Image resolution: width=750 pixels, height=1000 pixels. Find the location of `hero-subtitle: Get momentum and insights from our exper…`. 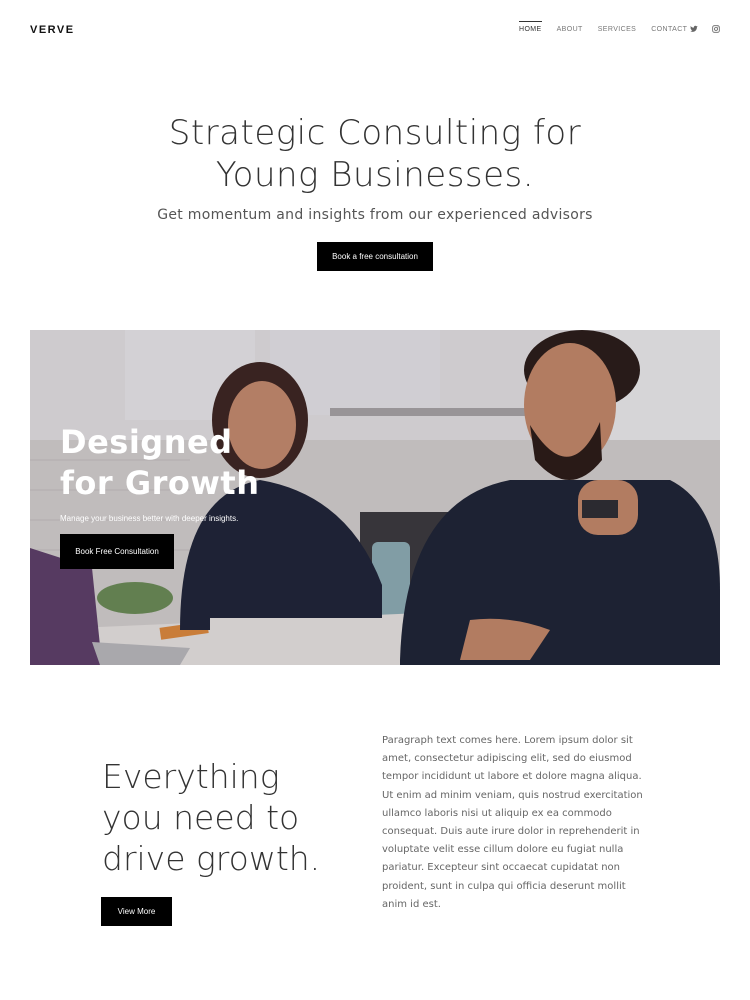

hero-subtitle: Get momentum and insights from our exper… is located at coordinates (375, 215).